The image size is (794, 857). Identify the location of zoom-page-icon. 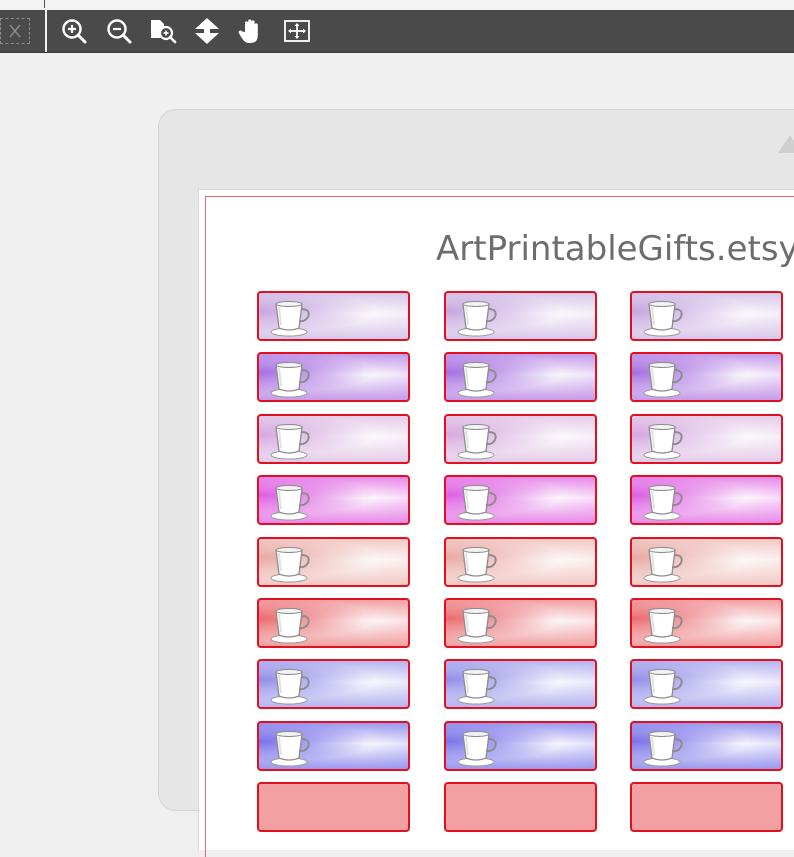
(164, 32).